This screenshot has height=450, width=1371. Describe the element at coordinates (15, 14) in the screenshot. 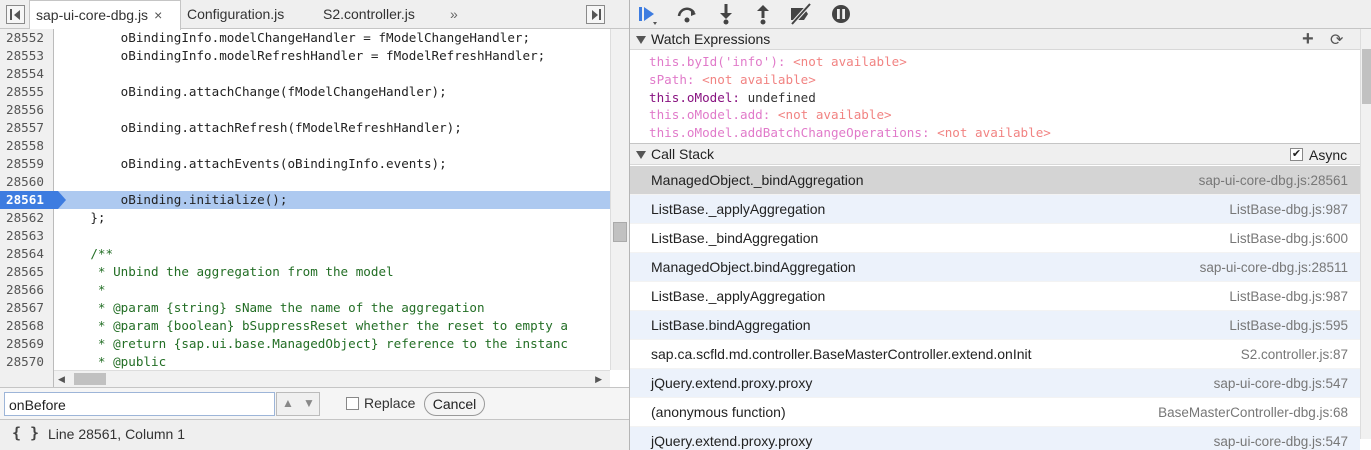

I see `toggle-navigator-button` at that location.